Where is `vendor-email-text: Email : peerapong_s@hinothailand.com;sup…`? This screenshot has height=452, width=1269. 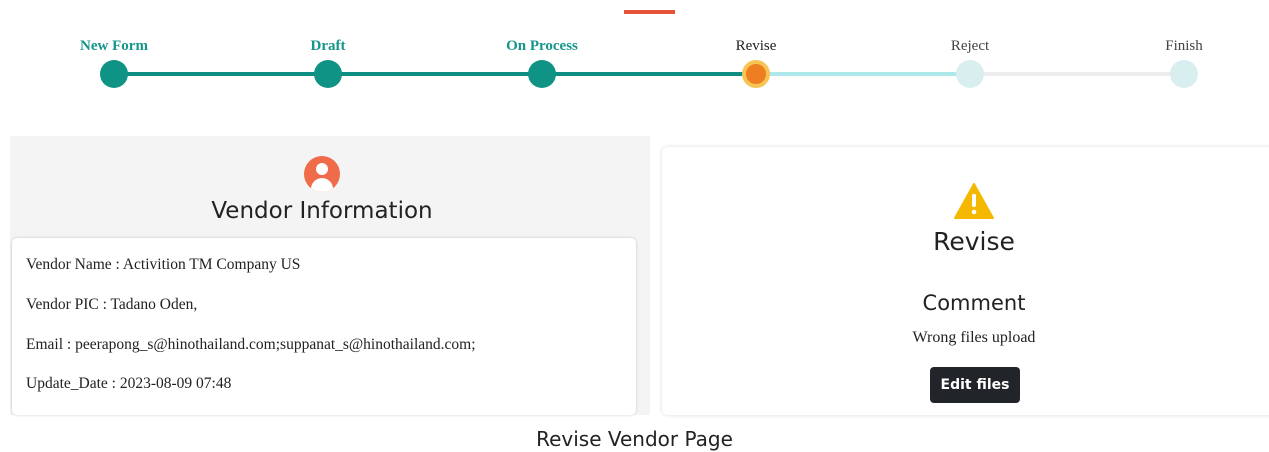
vendor-email-text: Email : peerapong_s@hinothailand.com;sup… is located at coordinates (251, 344).